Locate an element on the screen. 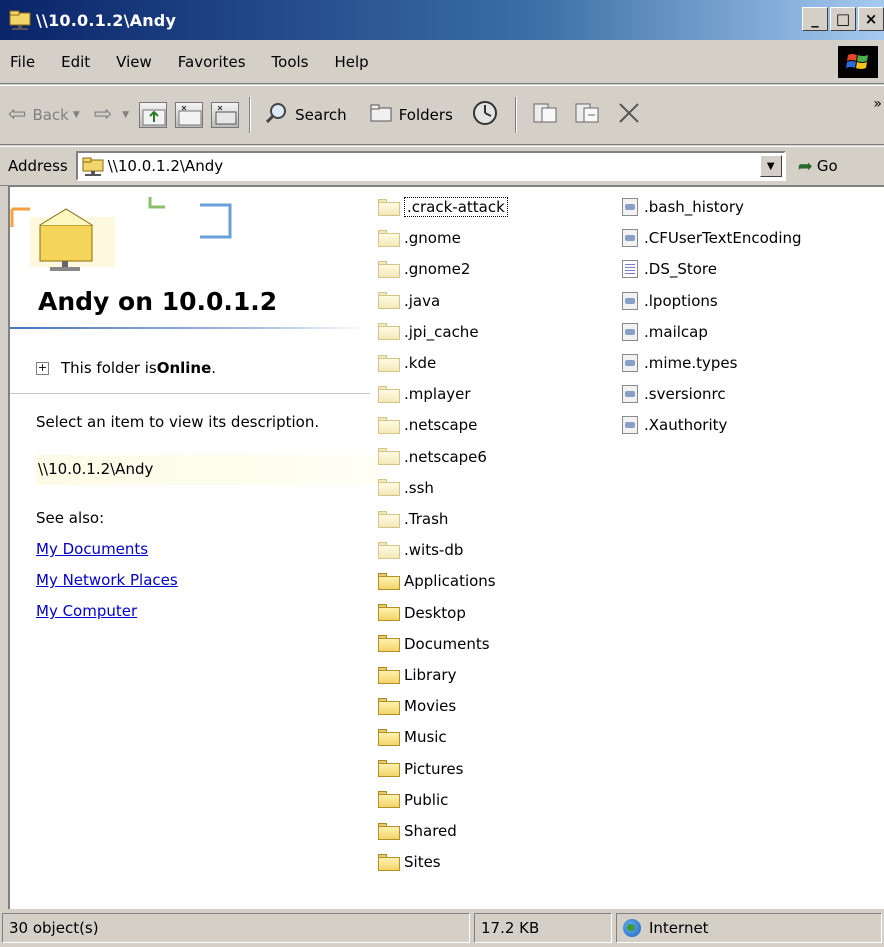  new-folder-button is located at coordinates (189, 115).